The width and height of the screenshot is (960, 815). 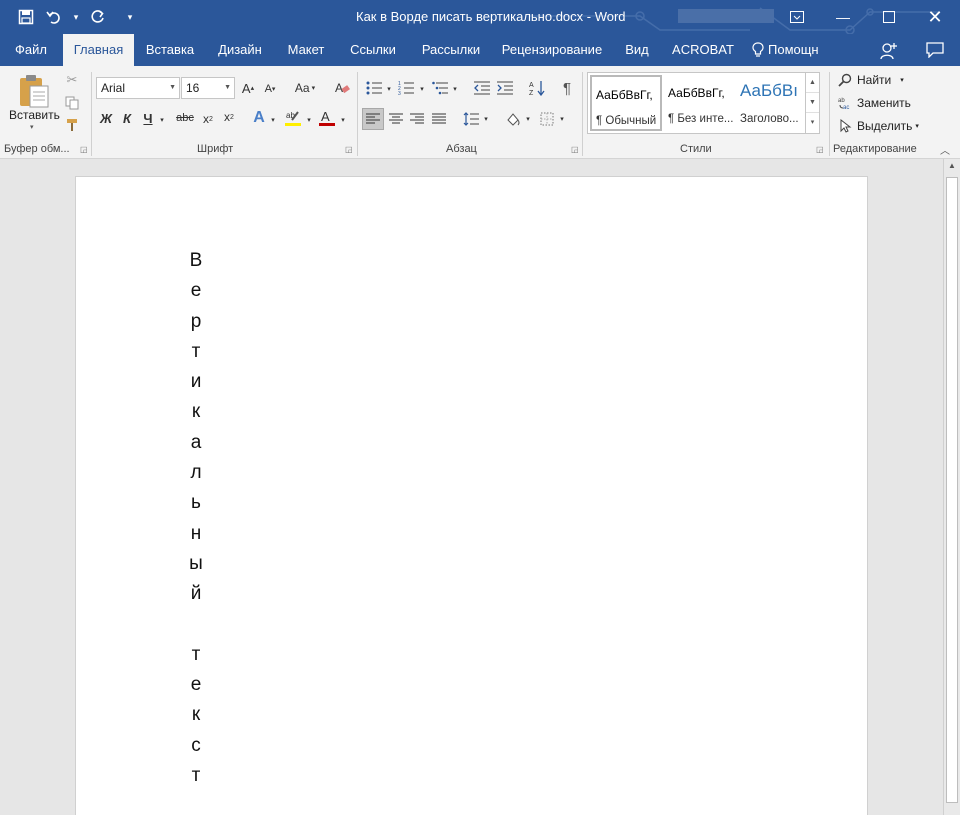 What do you see at coordinates (552, 50) in the screenshot?
I see `tab-review: Рецензирование` at bounding box center [552, 50].